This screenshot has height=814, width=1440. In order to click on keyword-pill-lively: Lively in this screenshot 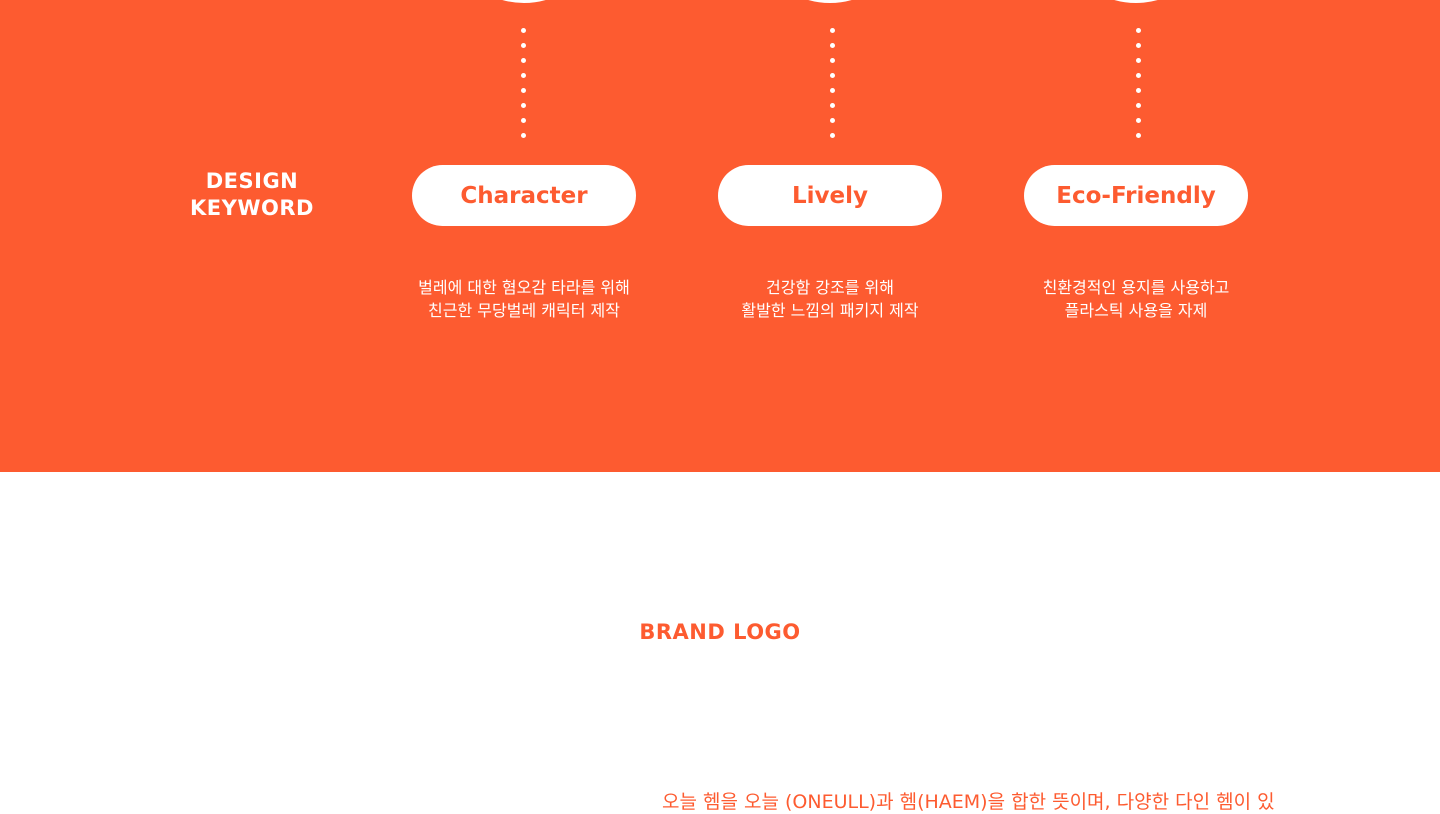, I will do `click(830, 195)`.